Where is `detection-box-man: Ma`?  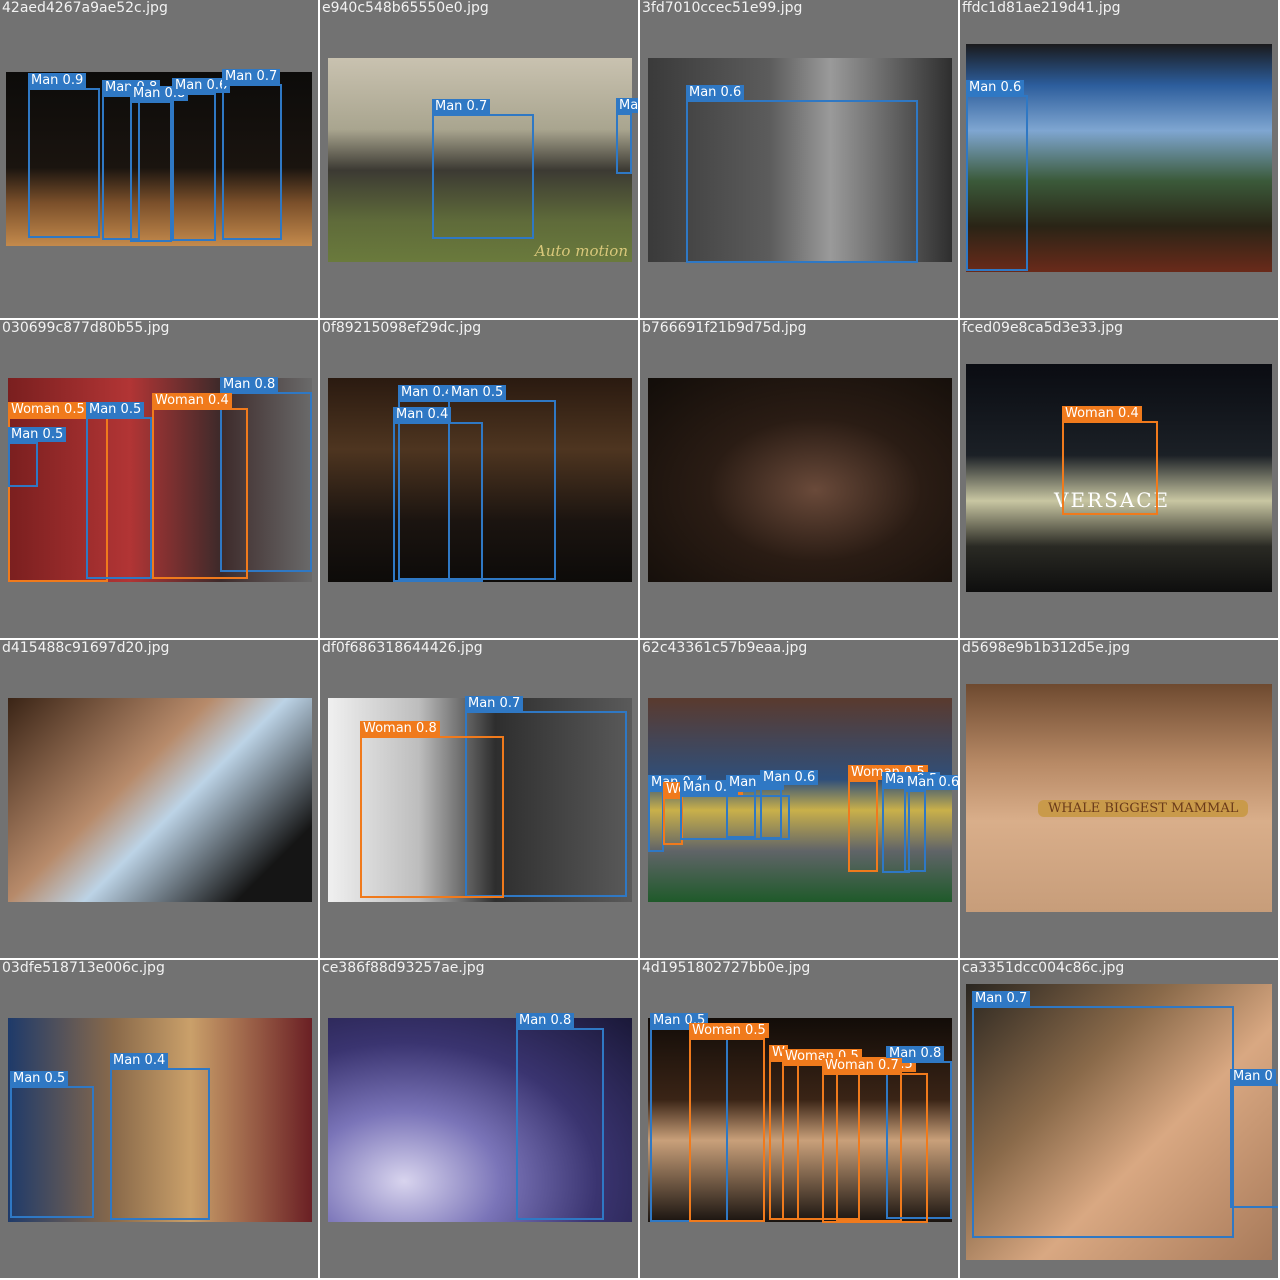
detection-box-man: Ma is located at coordinates (627, 136).